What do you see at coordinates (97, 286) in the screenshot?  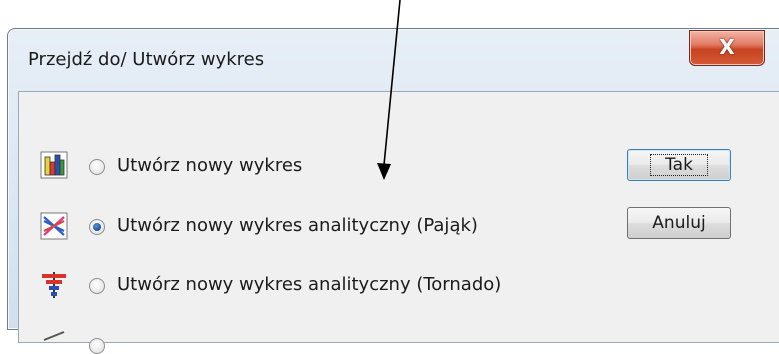 I see `radio-tornado-chart` at bounding box center [97, 286].